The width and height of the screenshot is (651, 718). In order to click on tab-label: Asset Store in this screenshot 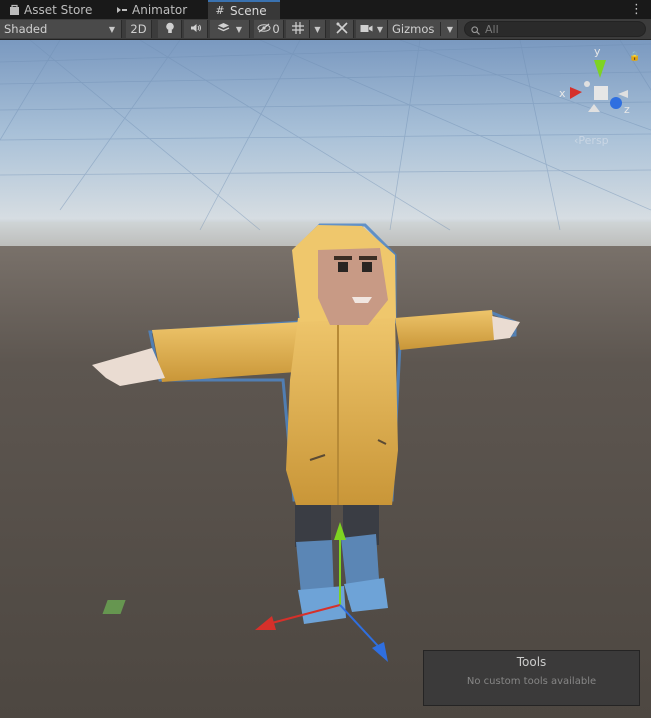, I will do `click(58, 9)`.